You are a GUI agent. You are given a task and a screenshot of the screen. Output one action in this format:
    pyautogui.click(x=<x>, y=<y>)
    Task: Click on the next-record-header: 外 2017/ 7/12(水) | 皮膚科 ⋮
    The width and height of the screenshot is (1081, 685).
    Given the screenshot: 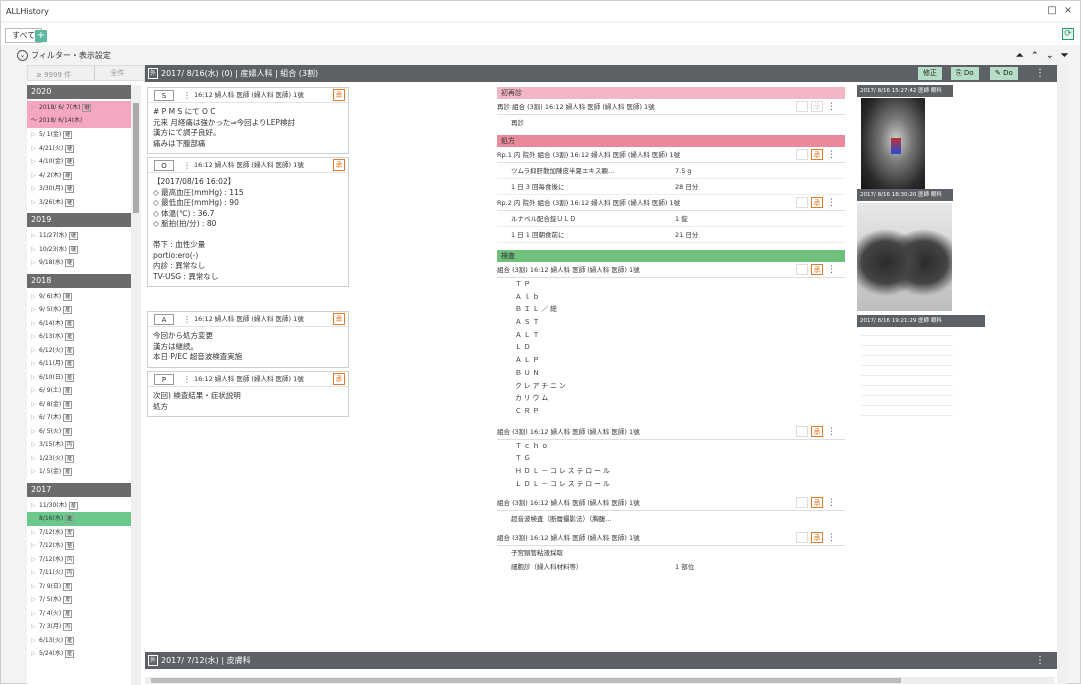 What is the action you would take?
    pyautogui.click(x=601, y=660)
    